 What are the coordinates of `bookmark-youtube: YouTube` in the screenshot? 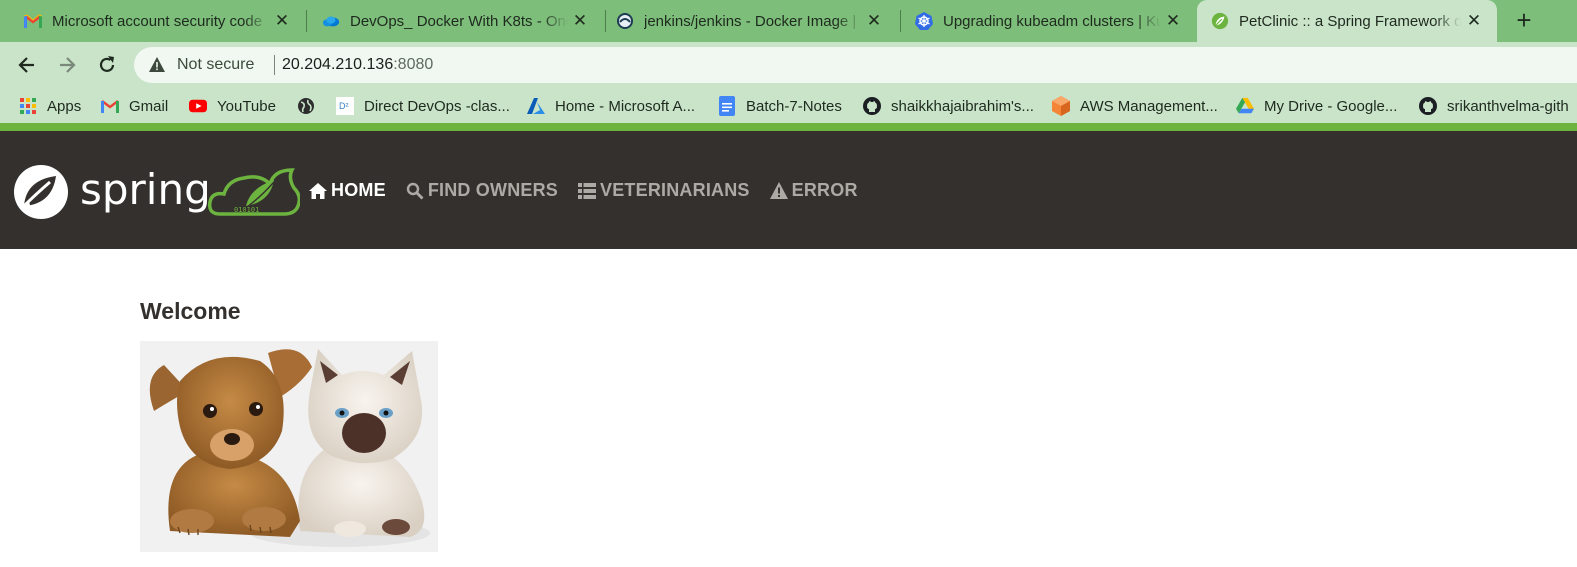 It's located at (232, 106).